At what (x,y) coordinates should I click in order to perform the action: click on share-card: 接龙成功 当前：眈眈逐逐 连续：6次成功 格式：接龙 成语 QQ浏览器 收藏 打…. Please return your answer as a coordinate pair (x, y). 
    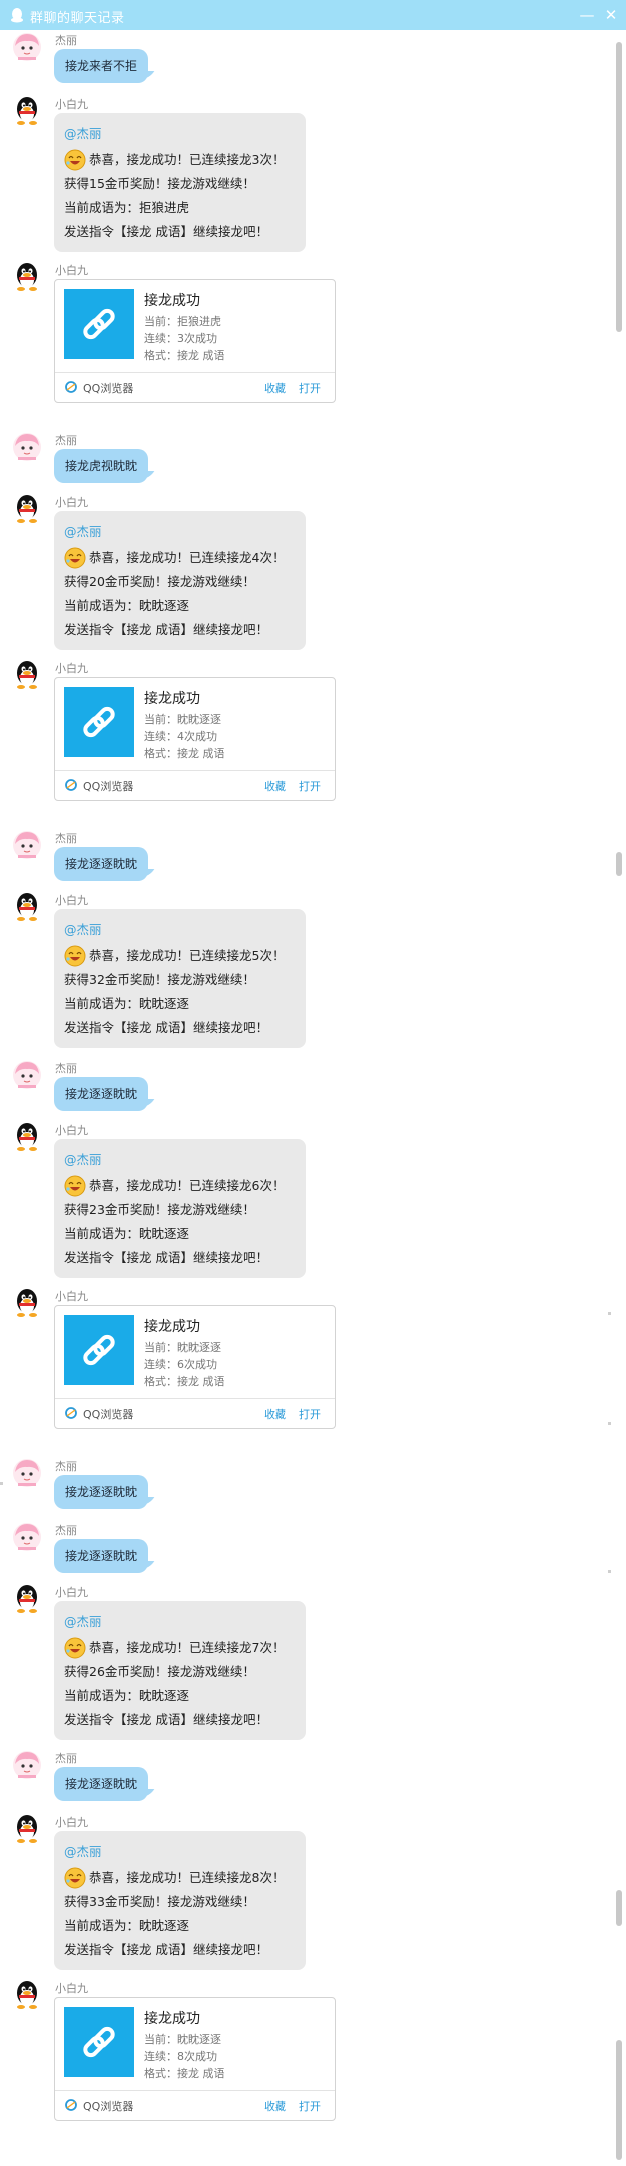
    Looking at the image, I should click on (195, 1367).